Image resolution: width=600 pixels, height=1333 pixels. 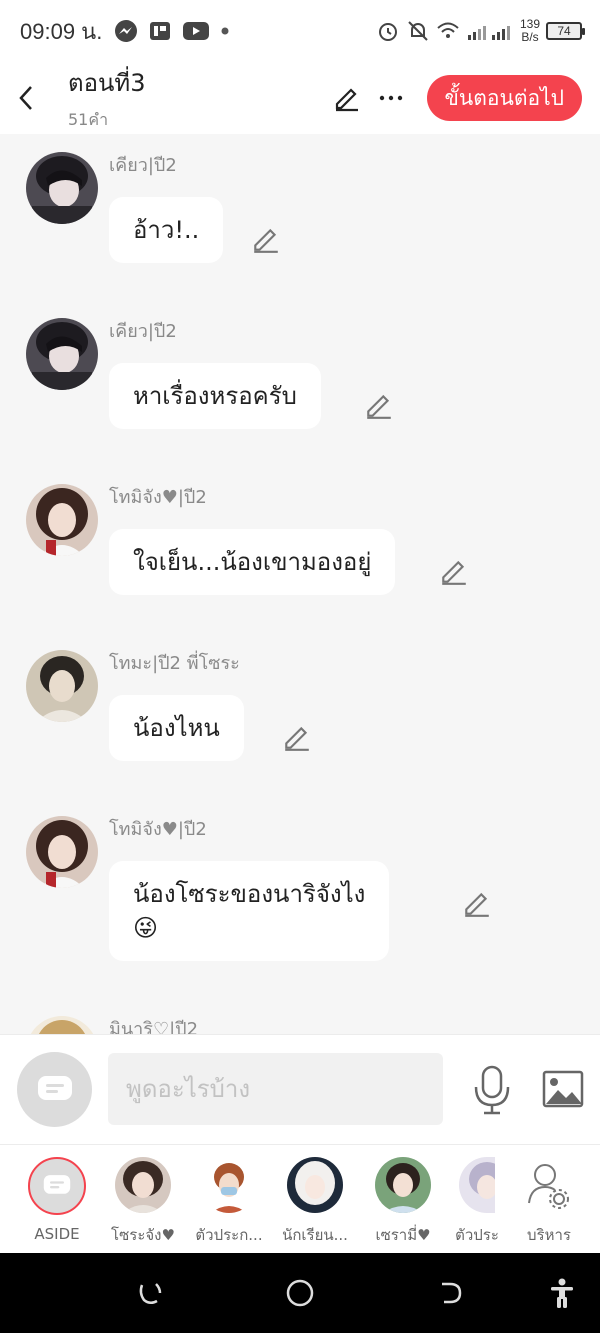 I want to click on recent-apps-icon, so click(x=150, y=1293).